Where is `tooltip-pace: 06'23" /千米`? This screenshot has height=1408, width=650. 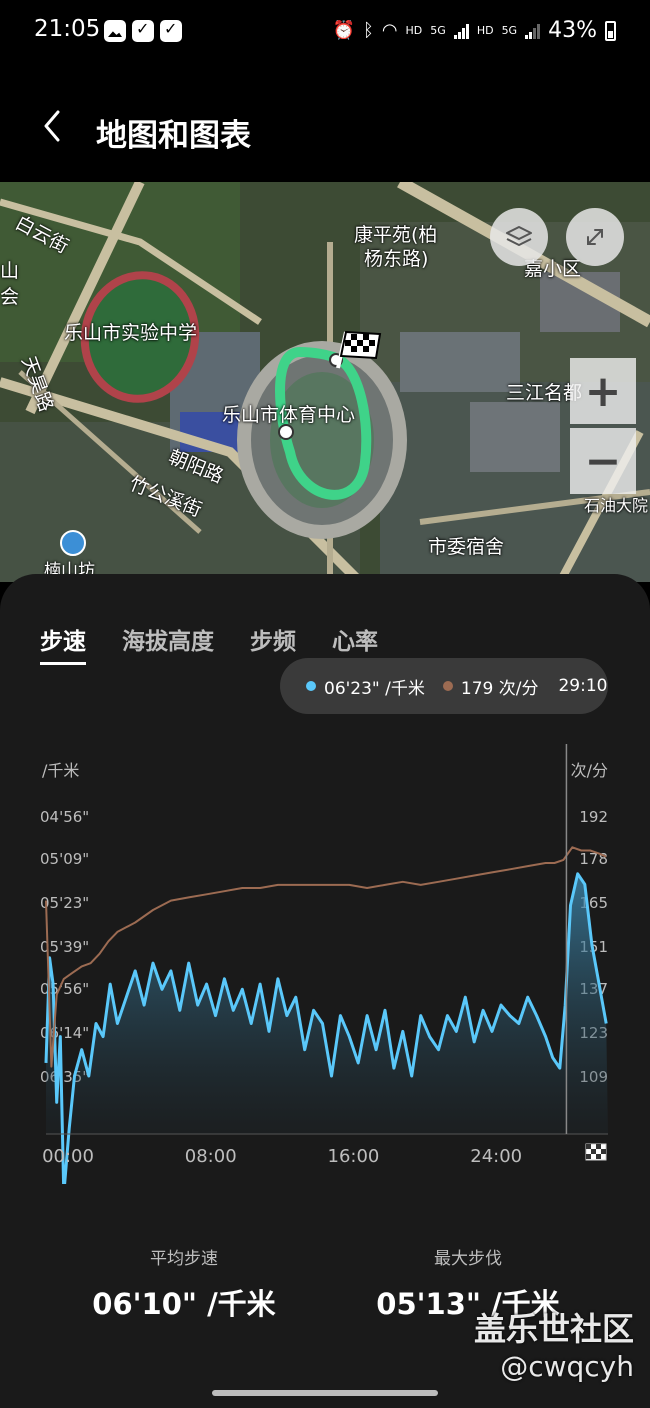 tooltip-pace: 06'23" /千米 is located at coordinates (374, 688).